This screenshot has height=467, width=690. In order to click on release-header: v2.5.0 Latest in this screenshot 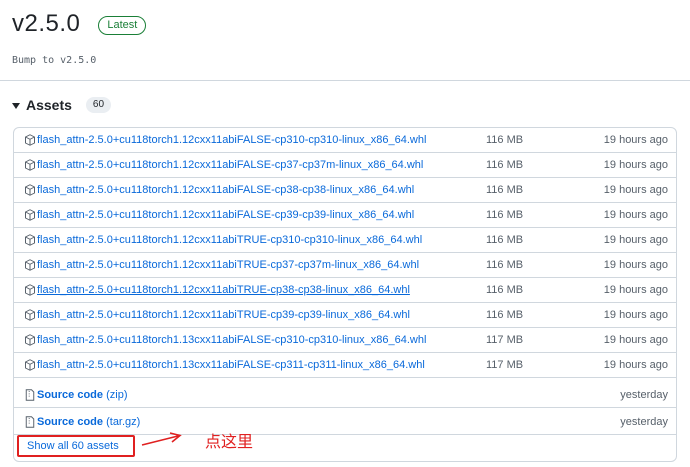, I will do `click(79, 24)`.